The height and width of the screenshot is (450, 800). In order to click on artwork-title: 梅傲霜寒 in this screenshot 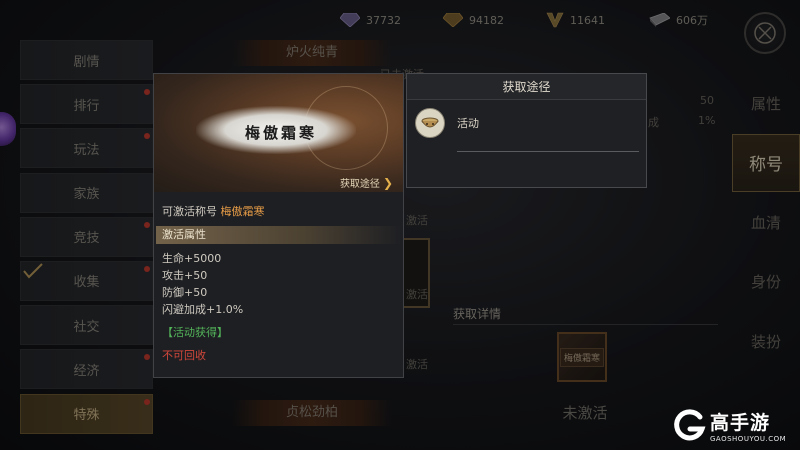, I will do `click(280, 133)`.